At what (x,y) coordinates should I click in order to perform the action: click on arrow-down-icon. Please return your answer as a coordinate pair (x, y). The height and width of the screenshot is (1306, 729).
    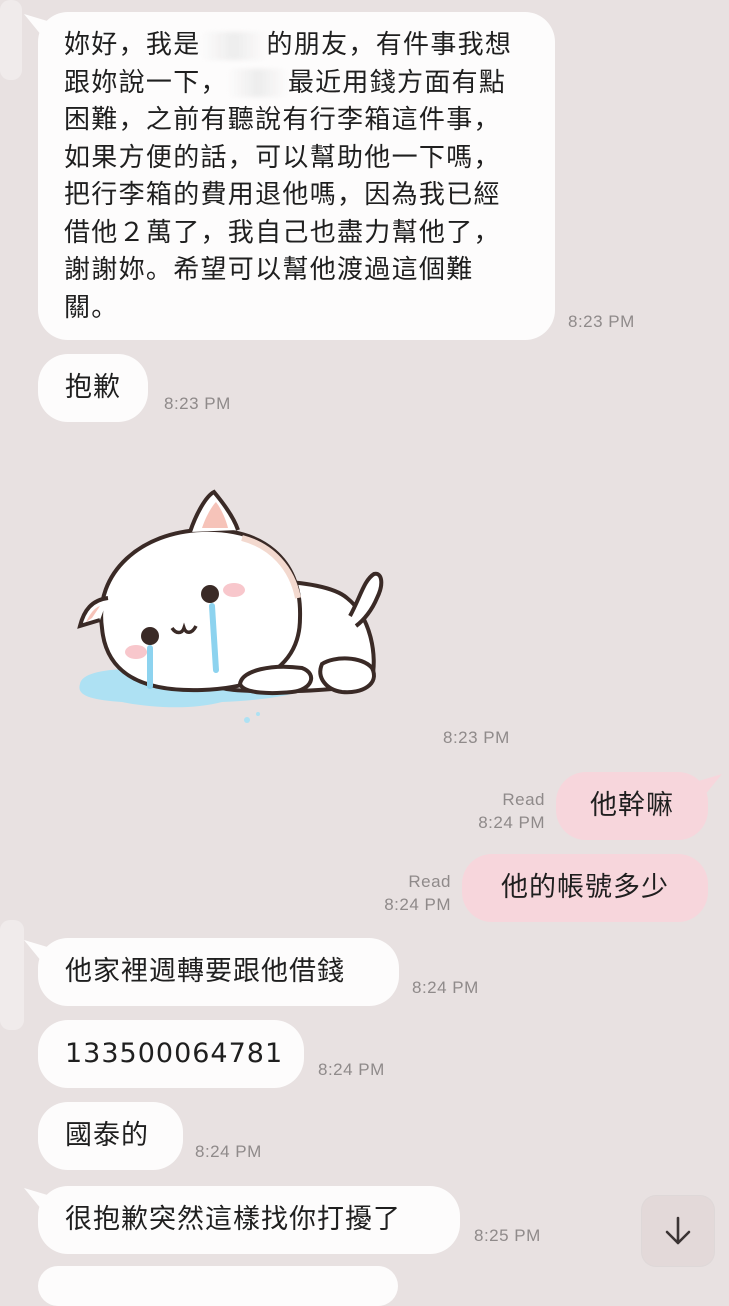
    Looking at the image, I should click on (678, 1230).